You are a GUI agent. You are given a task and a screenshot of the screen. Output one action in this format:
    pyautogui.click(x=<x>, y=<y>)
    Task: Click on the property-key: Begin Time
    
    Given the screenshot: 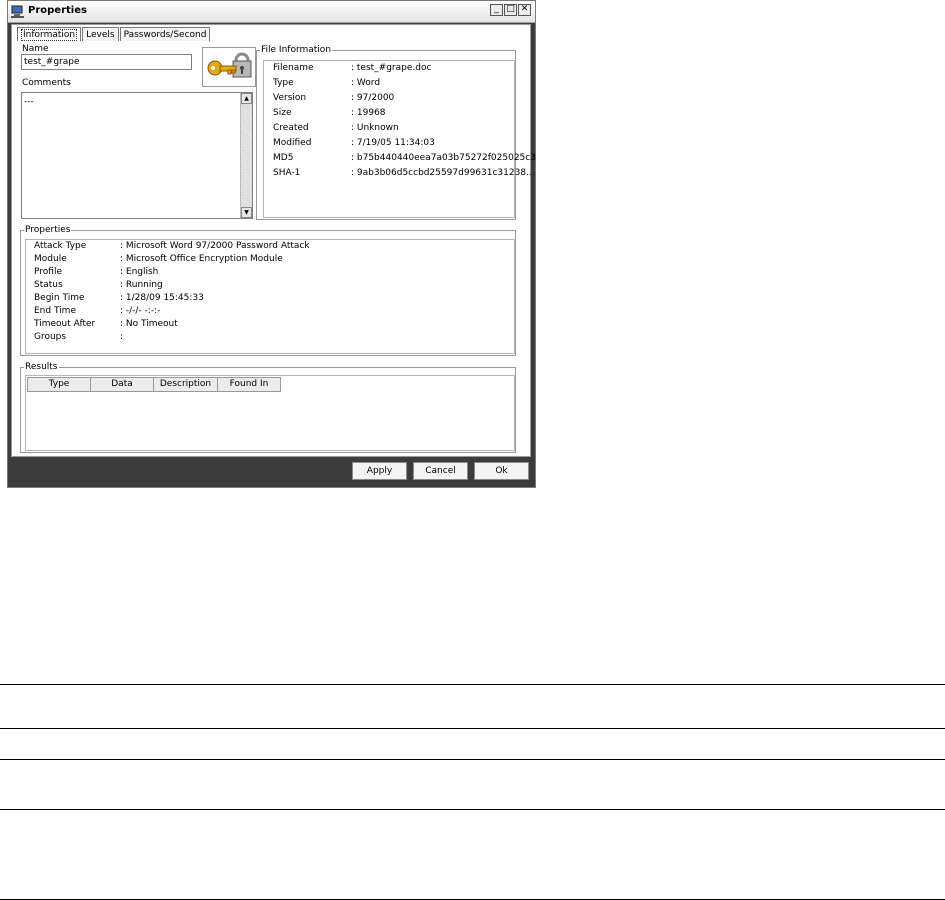 What is the action you would take?
    pyautogui.click(x=59, y=298)
    